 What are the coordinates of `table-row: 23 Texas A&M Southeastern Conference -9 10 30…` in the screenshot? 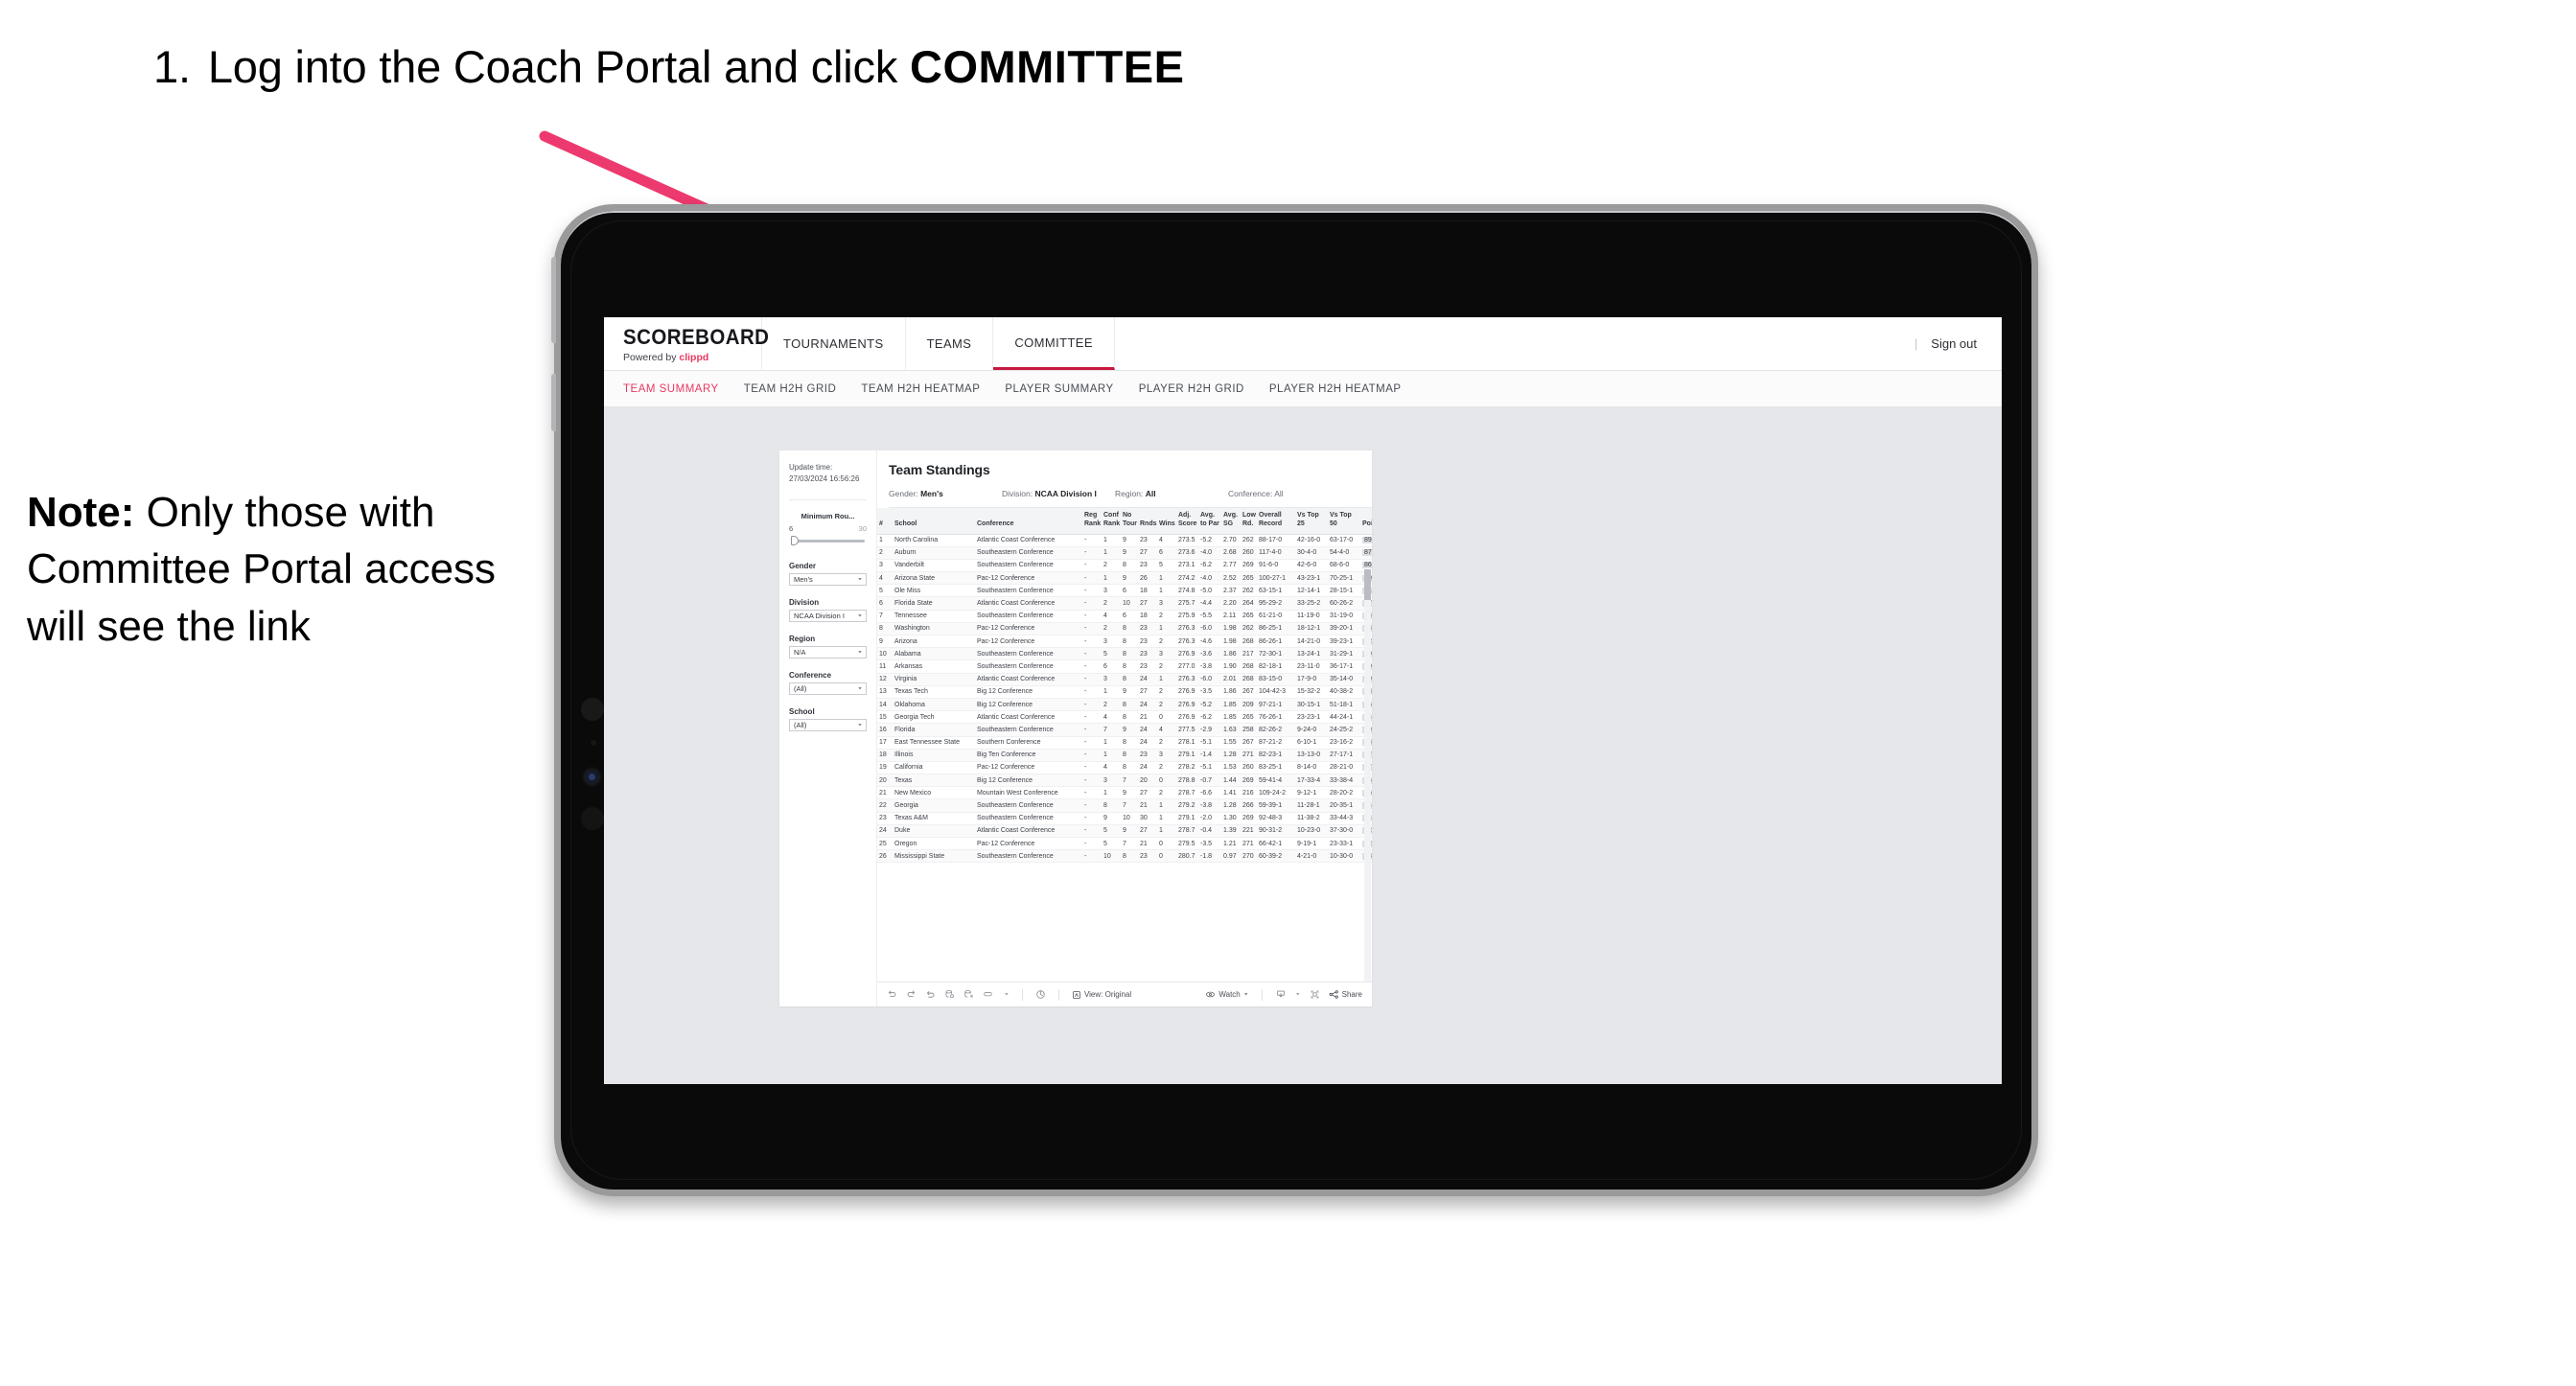 It's located at (1124, 819).